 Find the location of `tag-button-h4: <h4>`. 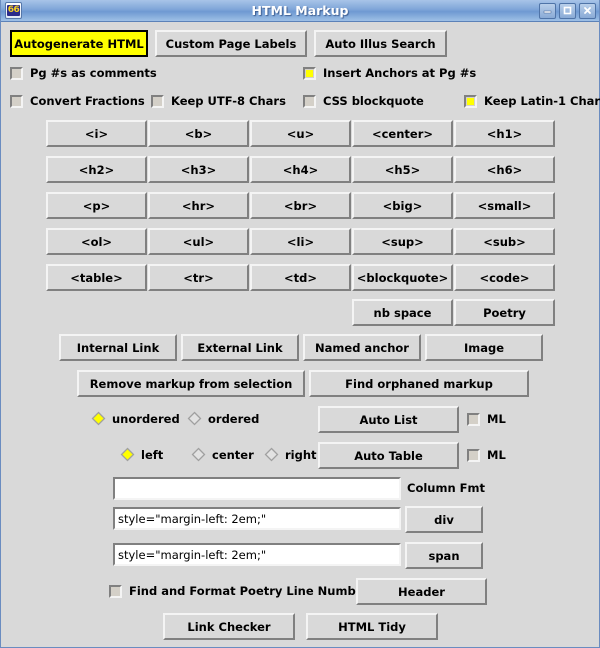

tag-button-h4: <h4> is located at coordinates (300, 169).